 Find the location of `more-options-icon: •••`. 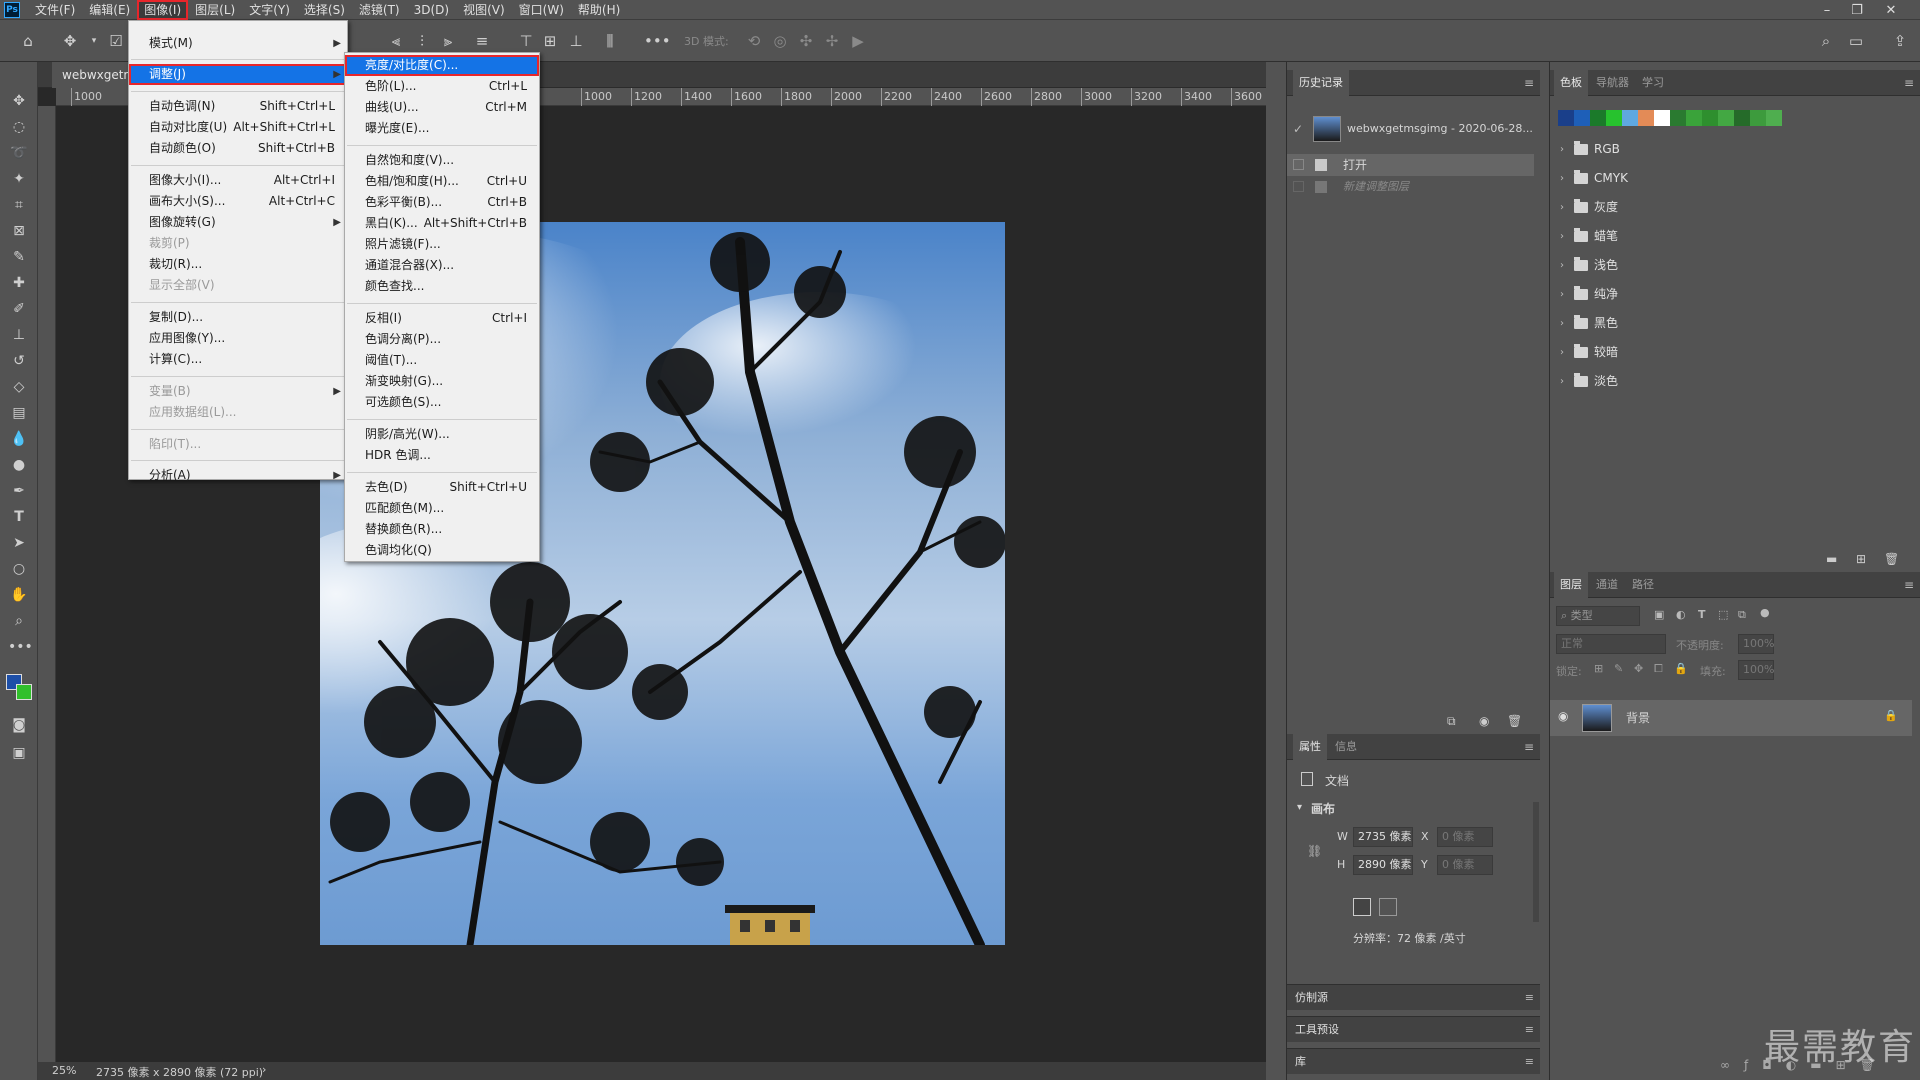

more-options-icon: ••• is located at coordinates (657, 41).